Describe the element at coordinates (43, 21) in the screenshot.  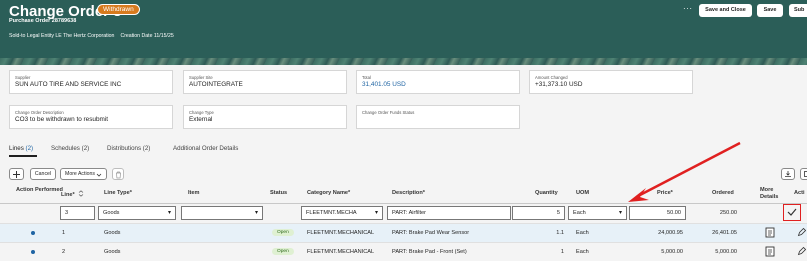
I see `purchase-order-number: Purchase Order 28789638` at that location.